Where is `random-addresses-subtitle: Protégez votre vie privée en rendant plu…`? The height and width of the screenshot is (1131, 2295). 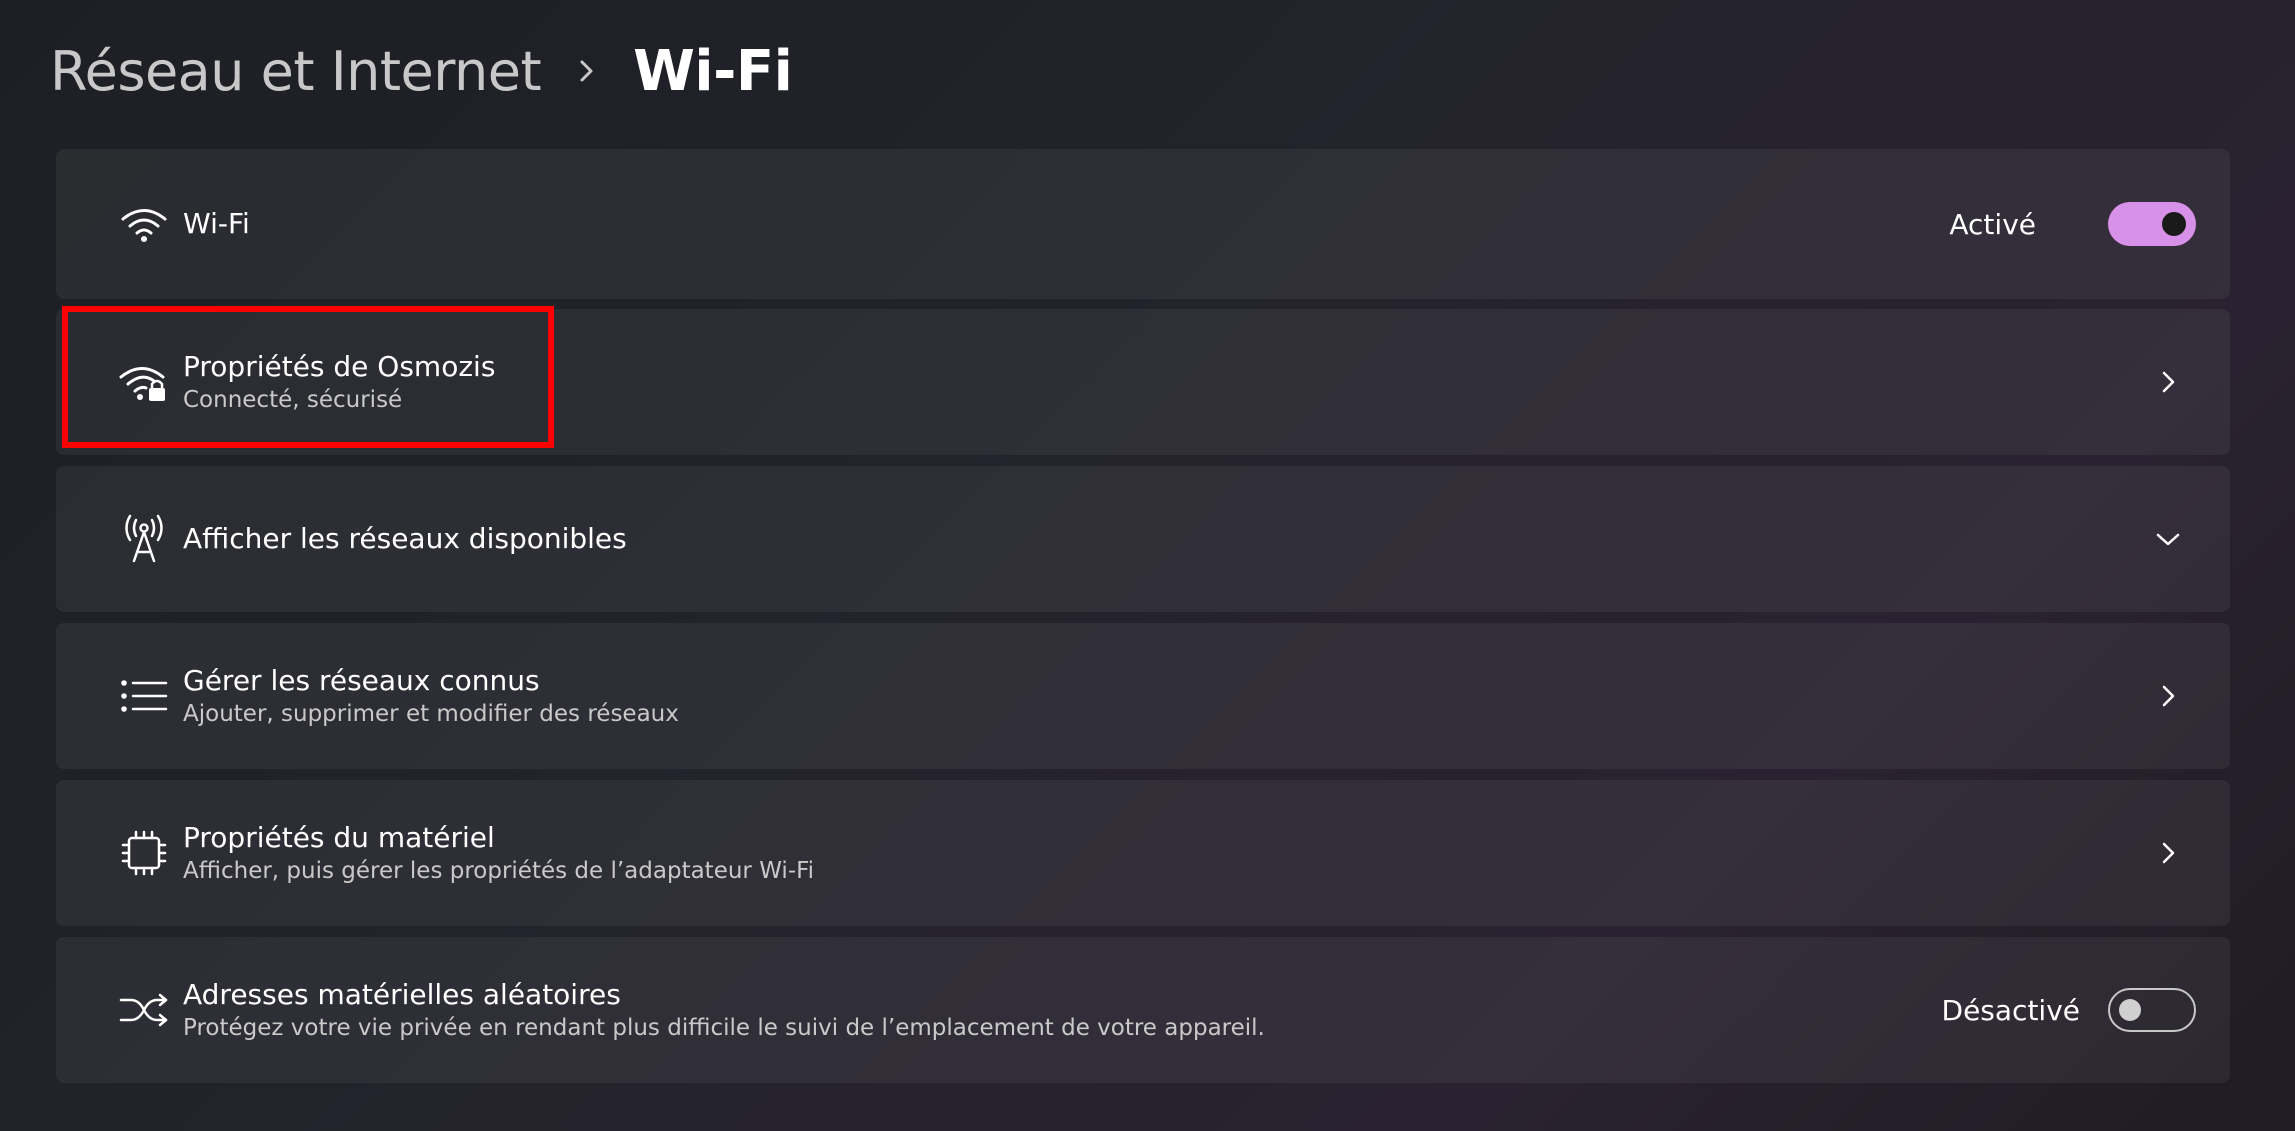 random-addresses-subtitle: Protégez votre vie privée en rendant plu… is located at coordinates (724, 1028).